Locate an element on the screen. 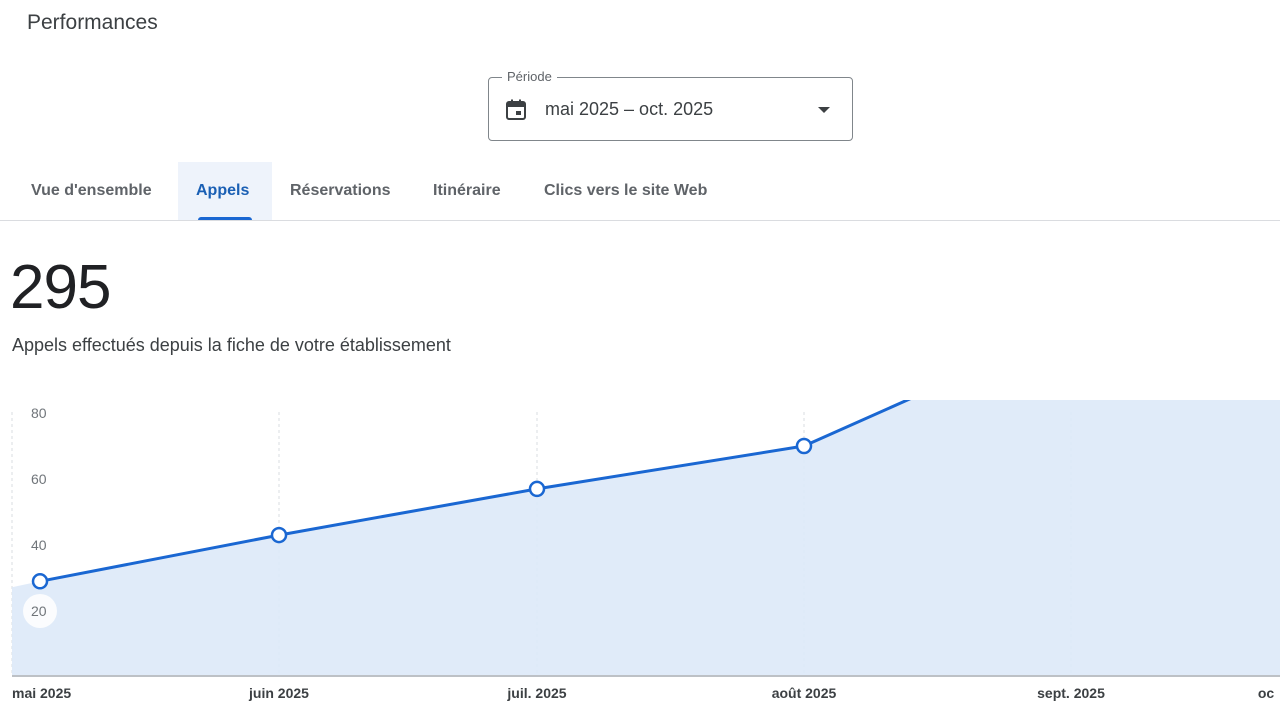 The image size is (1280, 720). tab-label: Appels is located at coordinates (223, 190).